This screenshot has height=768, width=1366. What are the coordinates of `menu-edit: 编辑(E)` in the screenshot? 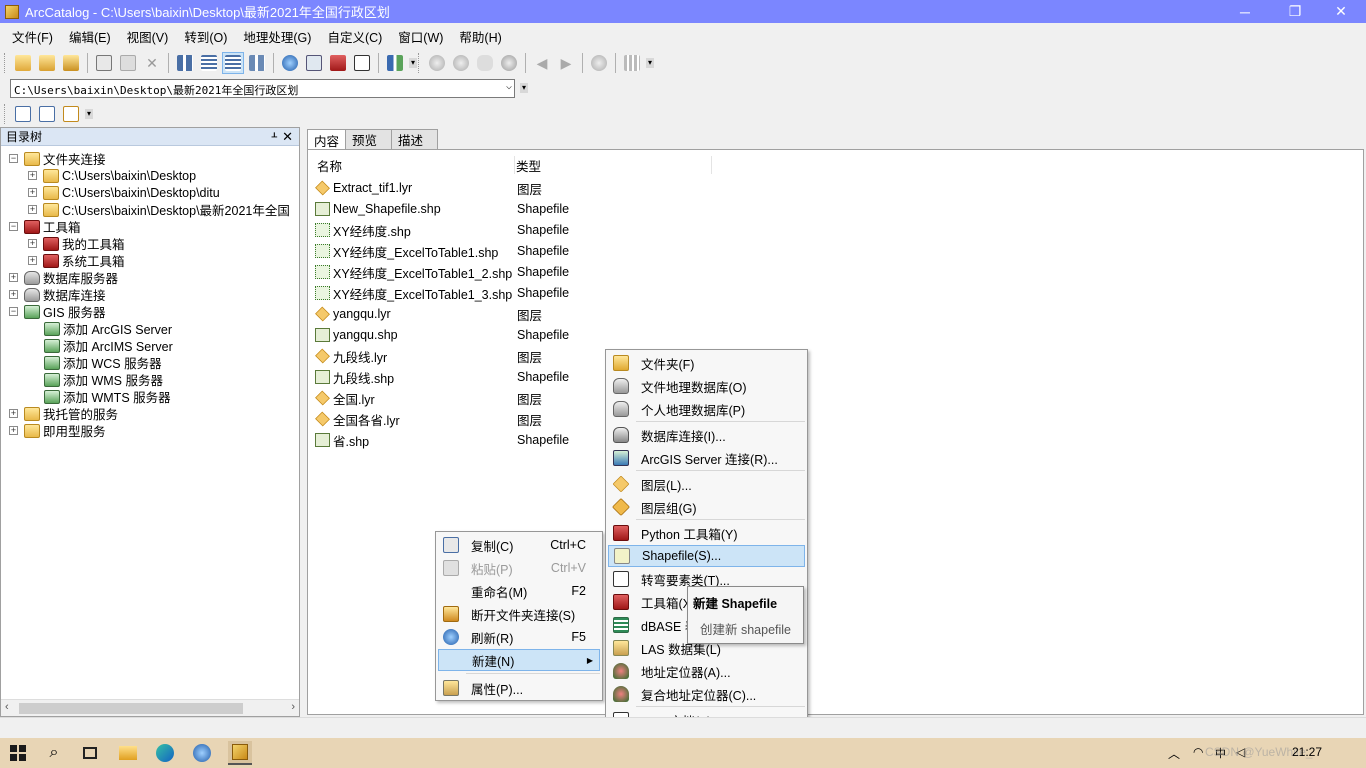 It's located at (90, 36).